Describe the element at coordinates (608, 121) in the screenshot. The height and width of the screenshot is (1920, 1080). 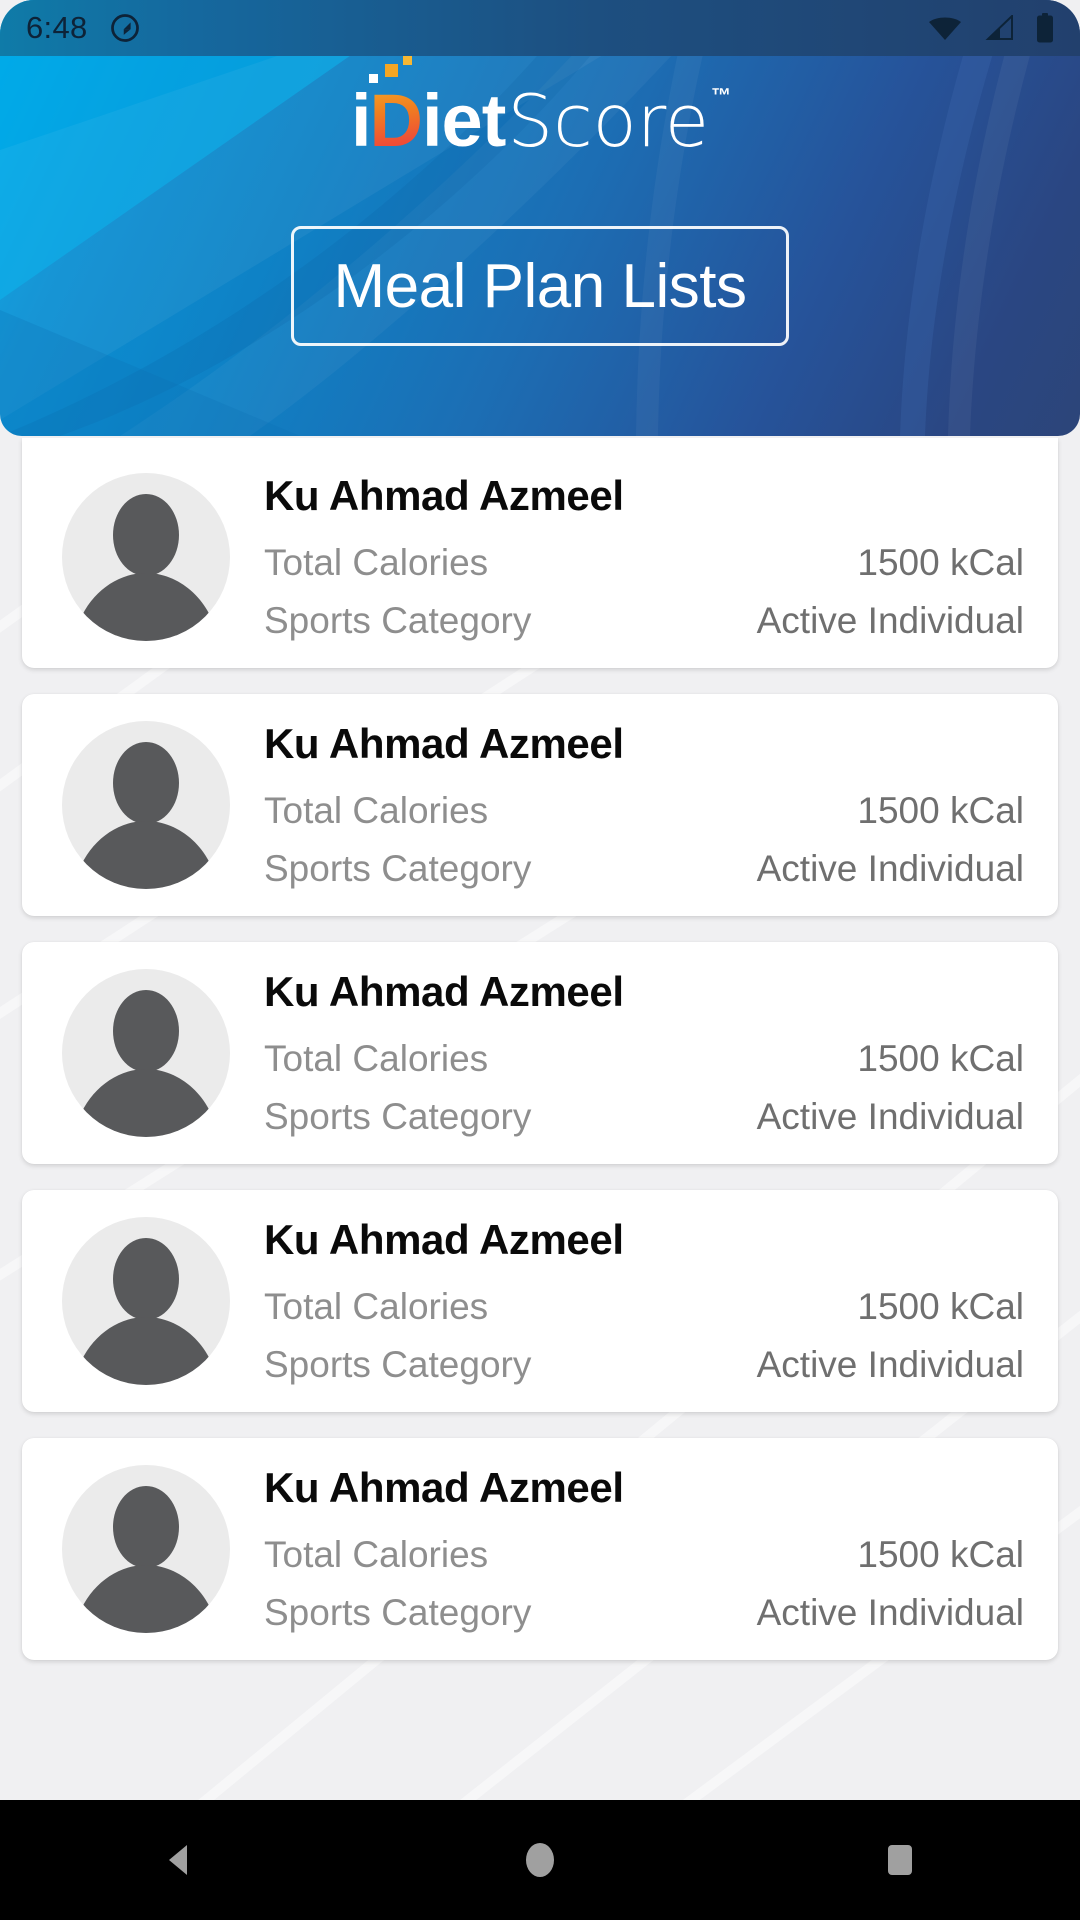
I see `logo-text-score: Score` at that location.